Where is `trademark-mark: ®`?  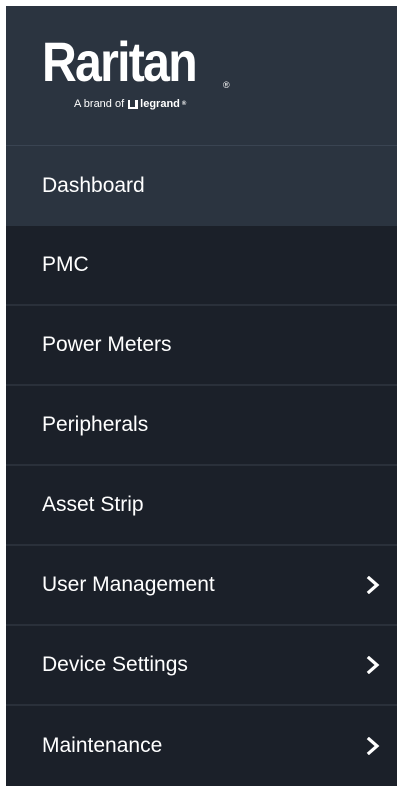 trademark-mark: ® is located at coordinates (184, 104).